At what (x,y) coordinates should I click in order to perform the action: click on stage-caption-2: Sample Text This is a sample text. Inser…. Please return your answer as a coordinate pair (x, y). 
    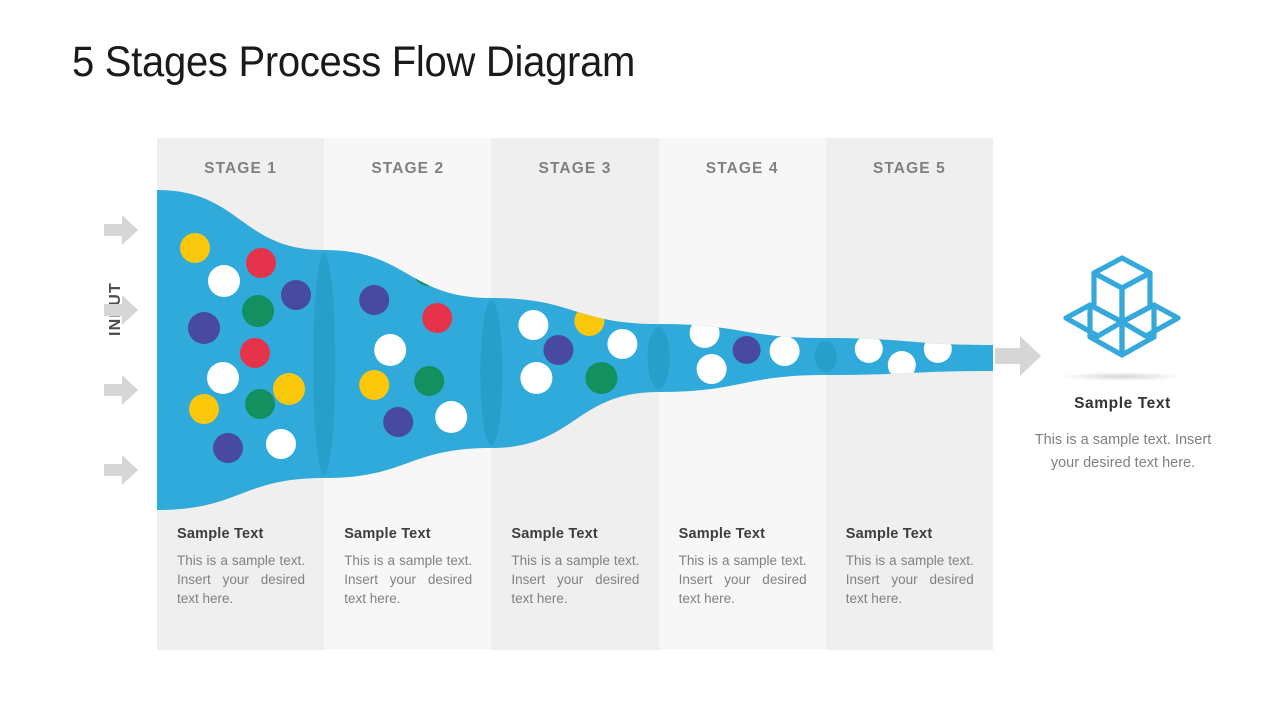
    Looking at the image, I should click on (408, 567).